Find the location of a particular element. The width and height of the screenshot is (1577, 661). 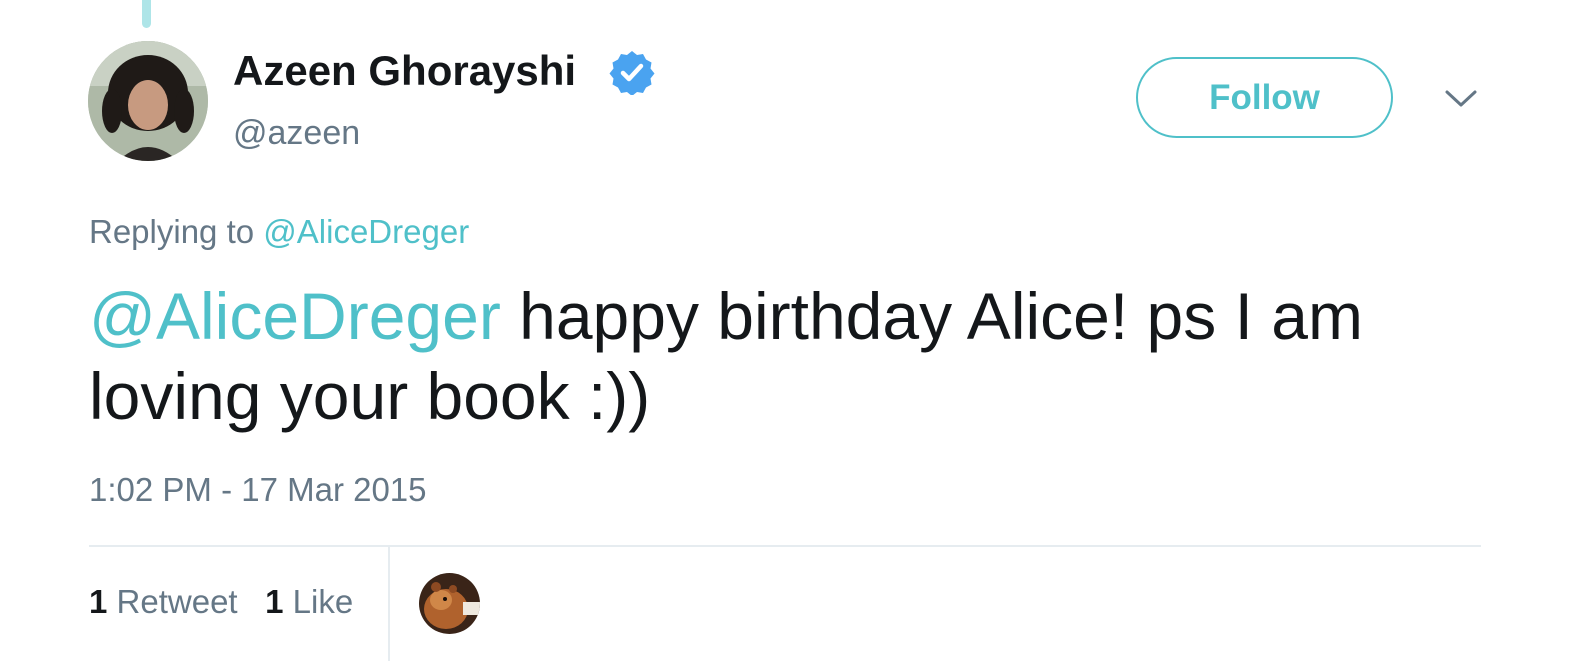

replying-to-label: Replying to is located at coordinates (172, 231).